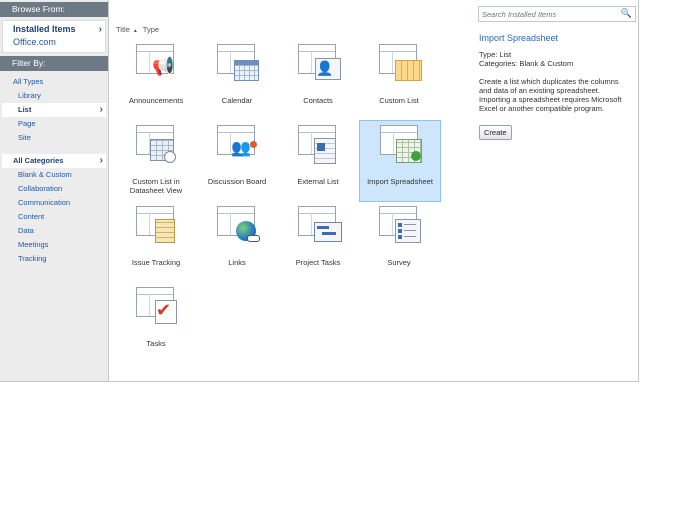 Image resolution: width=700 pixels, height=523 pixels. I want to click on issue-tracking-icon, so click(158, 226).